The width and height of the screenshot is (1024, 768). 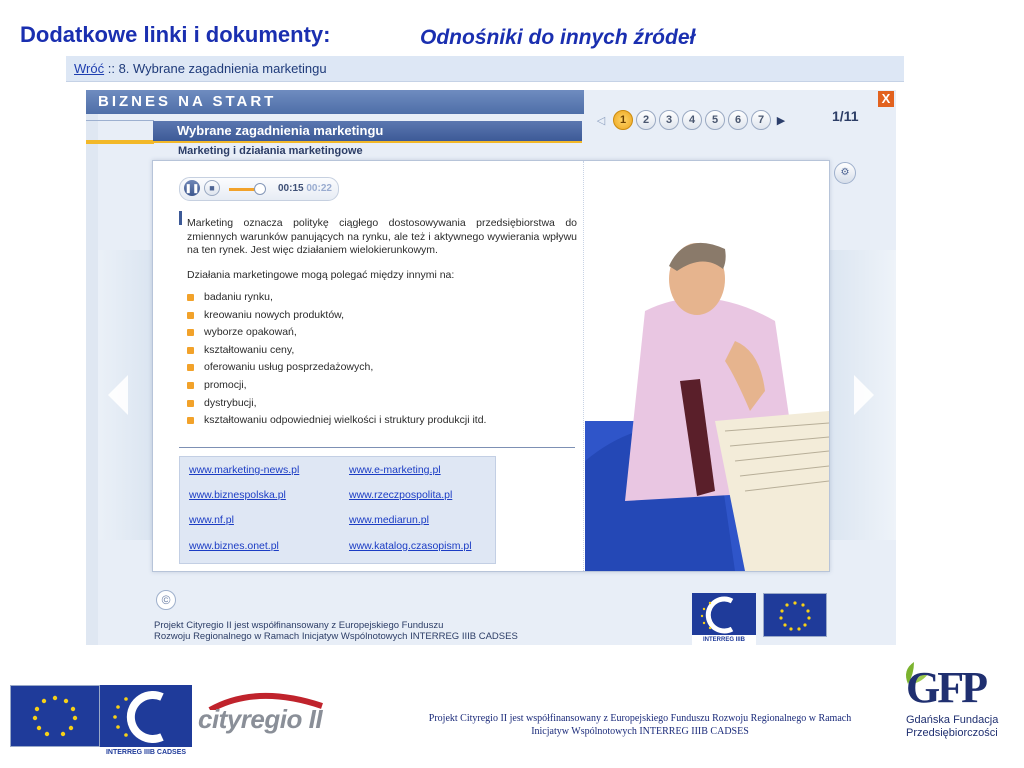 I want to click on total-time: 00:22, so click(x=319, y=188).